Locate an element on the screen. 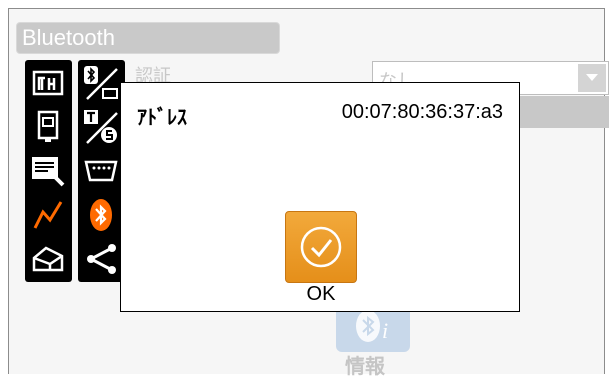 The width and height of the screenshot is (613, 379). share-icon is located at coordinates (101, 259).